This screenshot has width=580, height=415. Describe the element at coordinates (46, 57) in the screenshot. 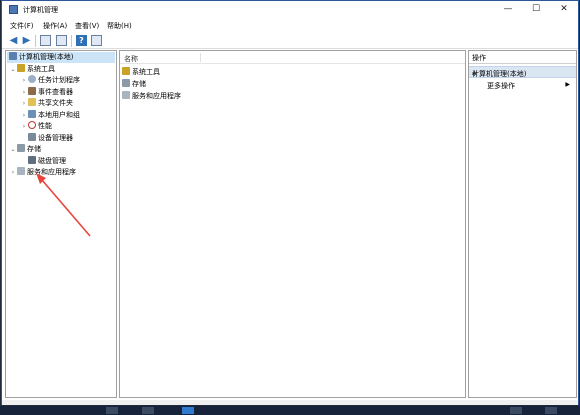

I see `tree-root-label: 计算机管理(本地)` at that location.